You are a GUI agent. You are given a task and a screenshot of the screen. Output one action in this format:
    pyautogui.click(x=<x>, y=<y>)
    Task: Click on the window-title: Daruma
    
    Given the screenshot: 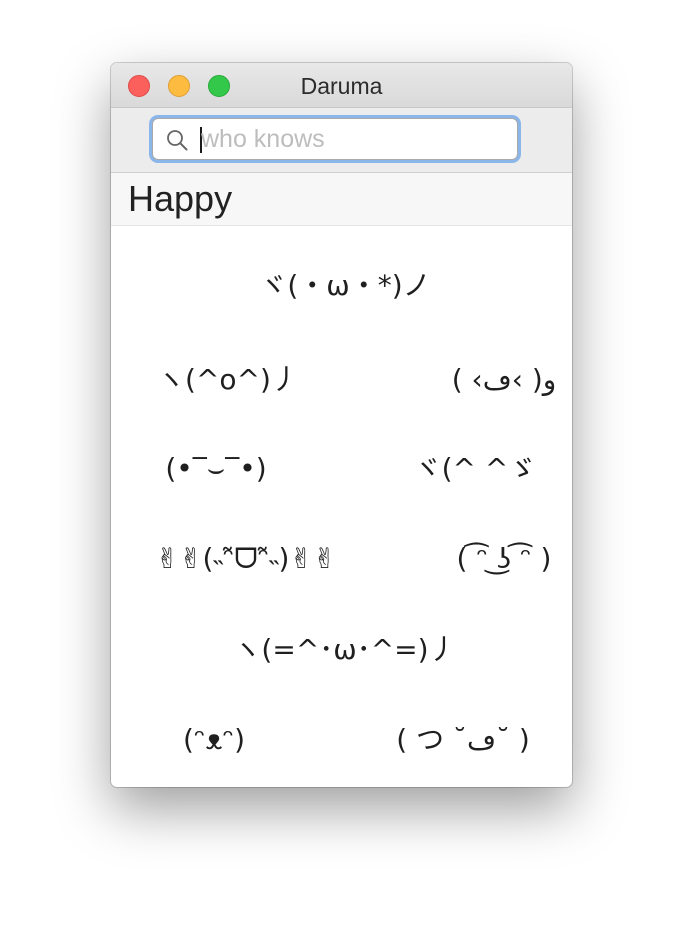 What is the action you would take?
    pyautogui.click(x=341, y=86)
    